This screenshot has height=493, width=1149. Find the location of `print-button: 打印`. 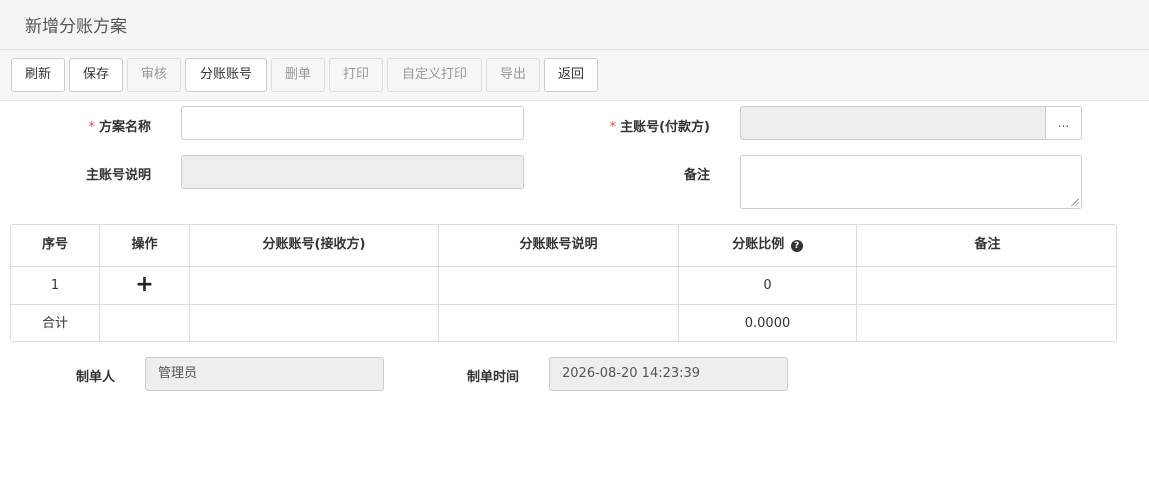

print-button: 打印 is located at coordinates (356, 75).